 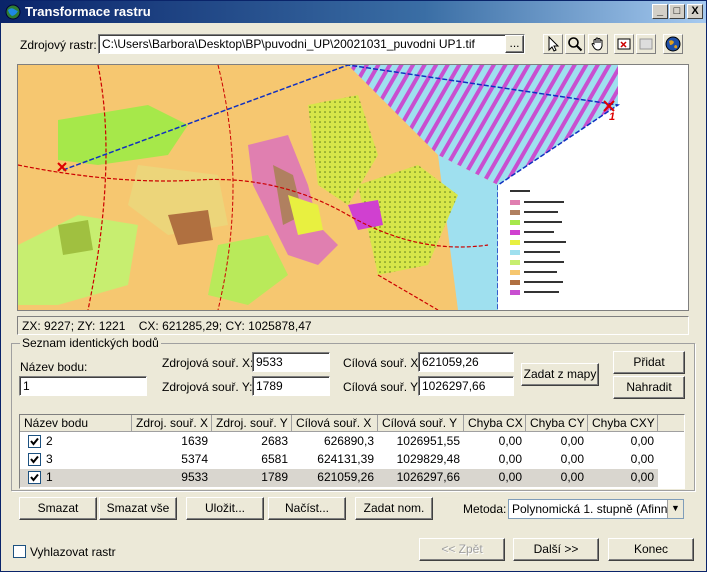 I want to click on control-point-label: 1, so click(x=612, y=117).